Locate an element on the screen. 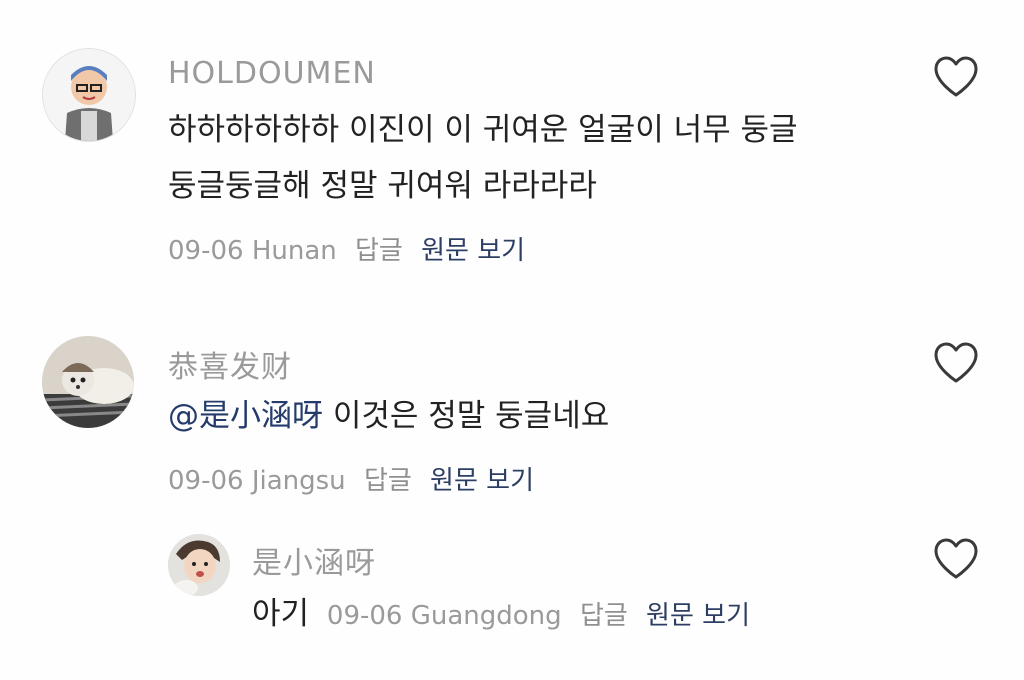 This screenshot has height=680, width=1024. reply-line: 아기 09-06 Guangdong 답글 원문 보기 is located at coordinates (501, 615).